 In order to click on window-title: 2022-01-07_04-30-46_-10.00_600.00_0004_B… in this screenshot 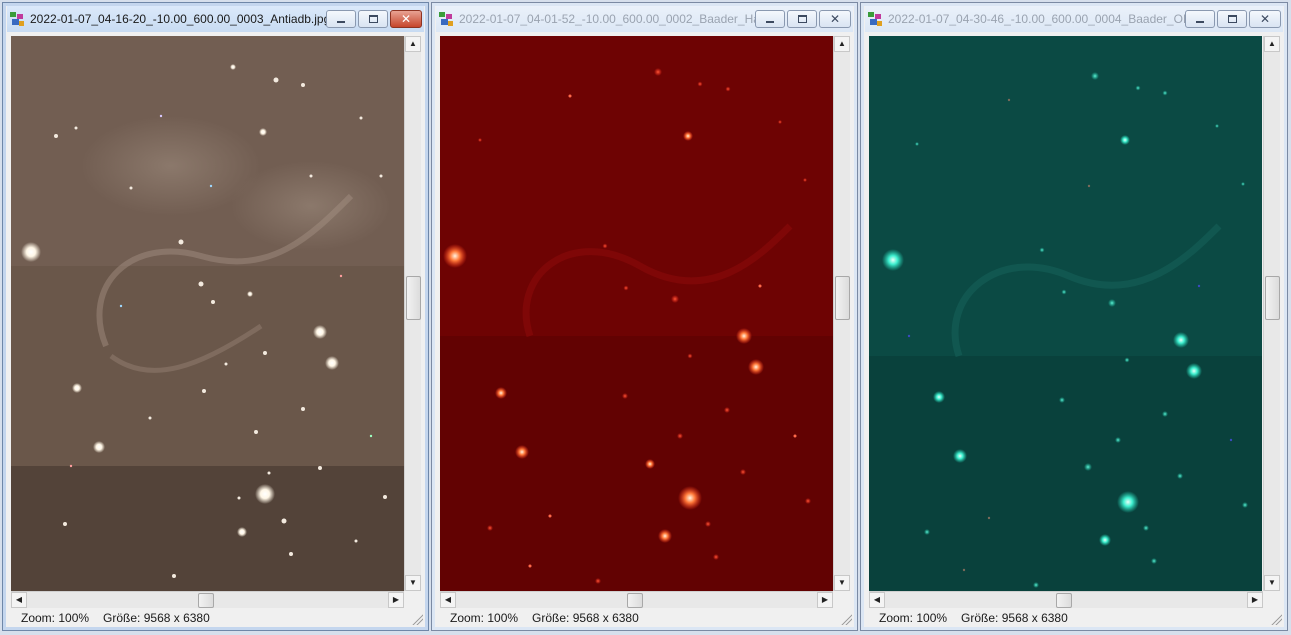, I will do `click(1036, 19)`.